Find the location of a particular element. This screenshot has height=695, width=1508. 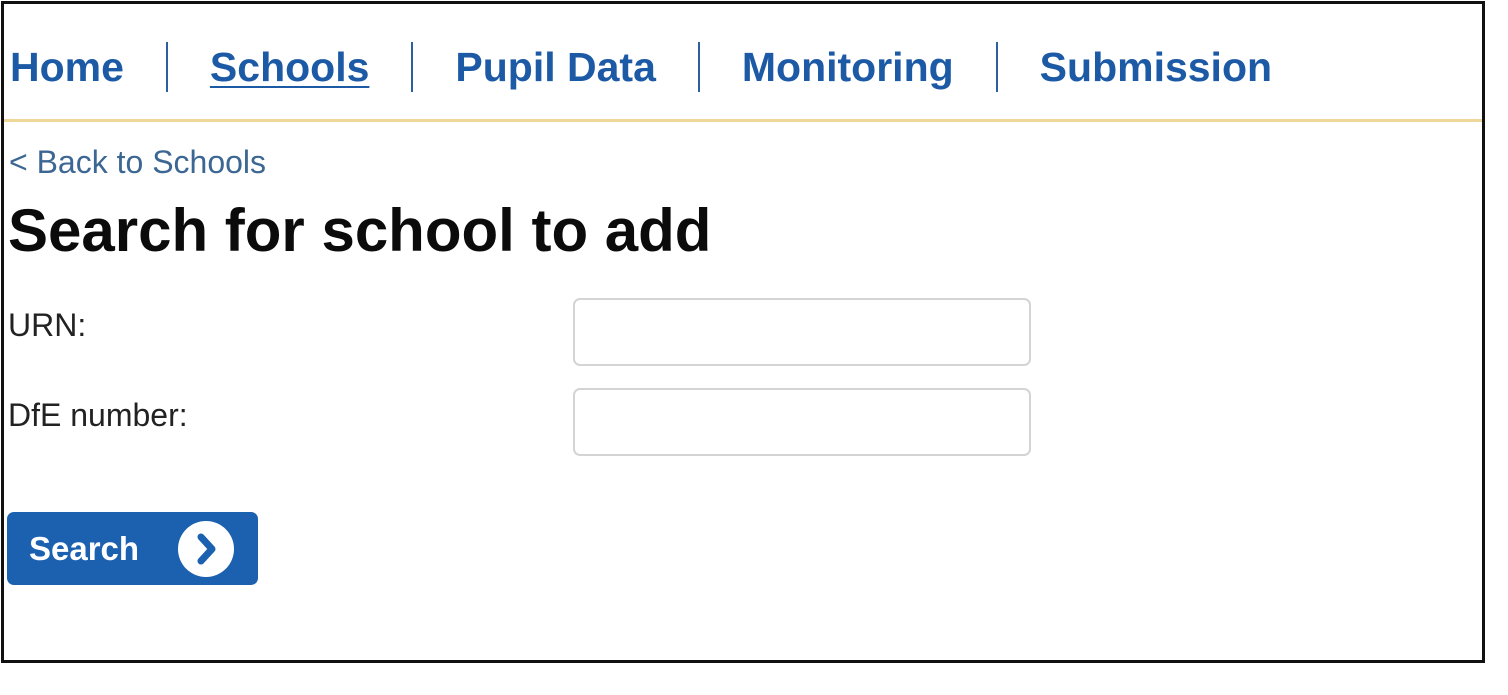

urn-label: URN: is located at coordinates (47, 325).